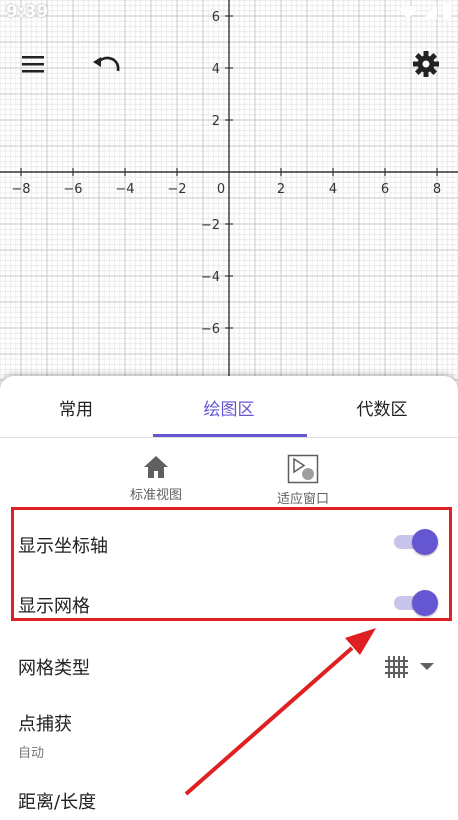  What do you see at coordinates (229, 409) in the screenshot?
I see `tab-label: 绘图区` at bounding box center [229, 409].